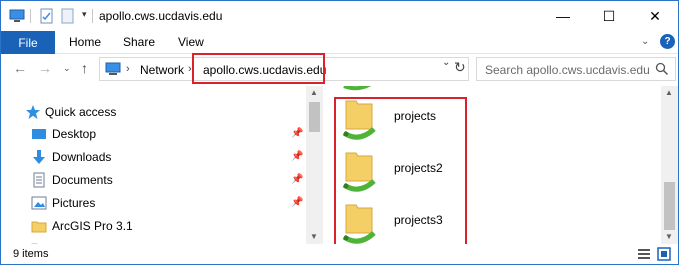 The height and width of the screenshot is (265, 679). Describe the element at coordinates (339, 16) in the screenshot. I see `title-bar: ▾ apollo.cws.ucdavis.edu — ☐ ✕` at that location.